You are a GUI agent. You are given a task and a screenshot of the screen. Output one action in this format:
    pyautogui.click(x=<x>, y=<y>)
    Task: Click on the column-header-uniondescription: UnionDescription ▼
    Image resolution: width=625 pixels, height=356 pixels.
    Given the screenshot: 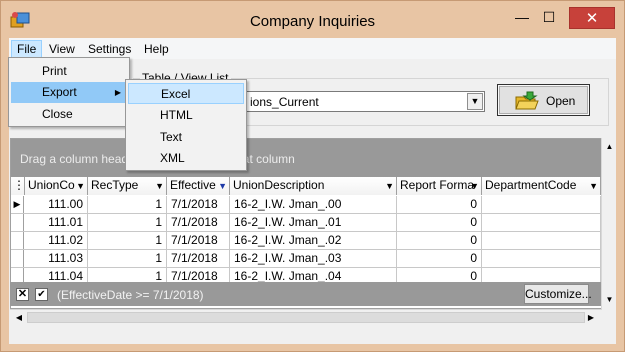 What is the action you would take?
    pyautogui.click(x=313, y=186)
    